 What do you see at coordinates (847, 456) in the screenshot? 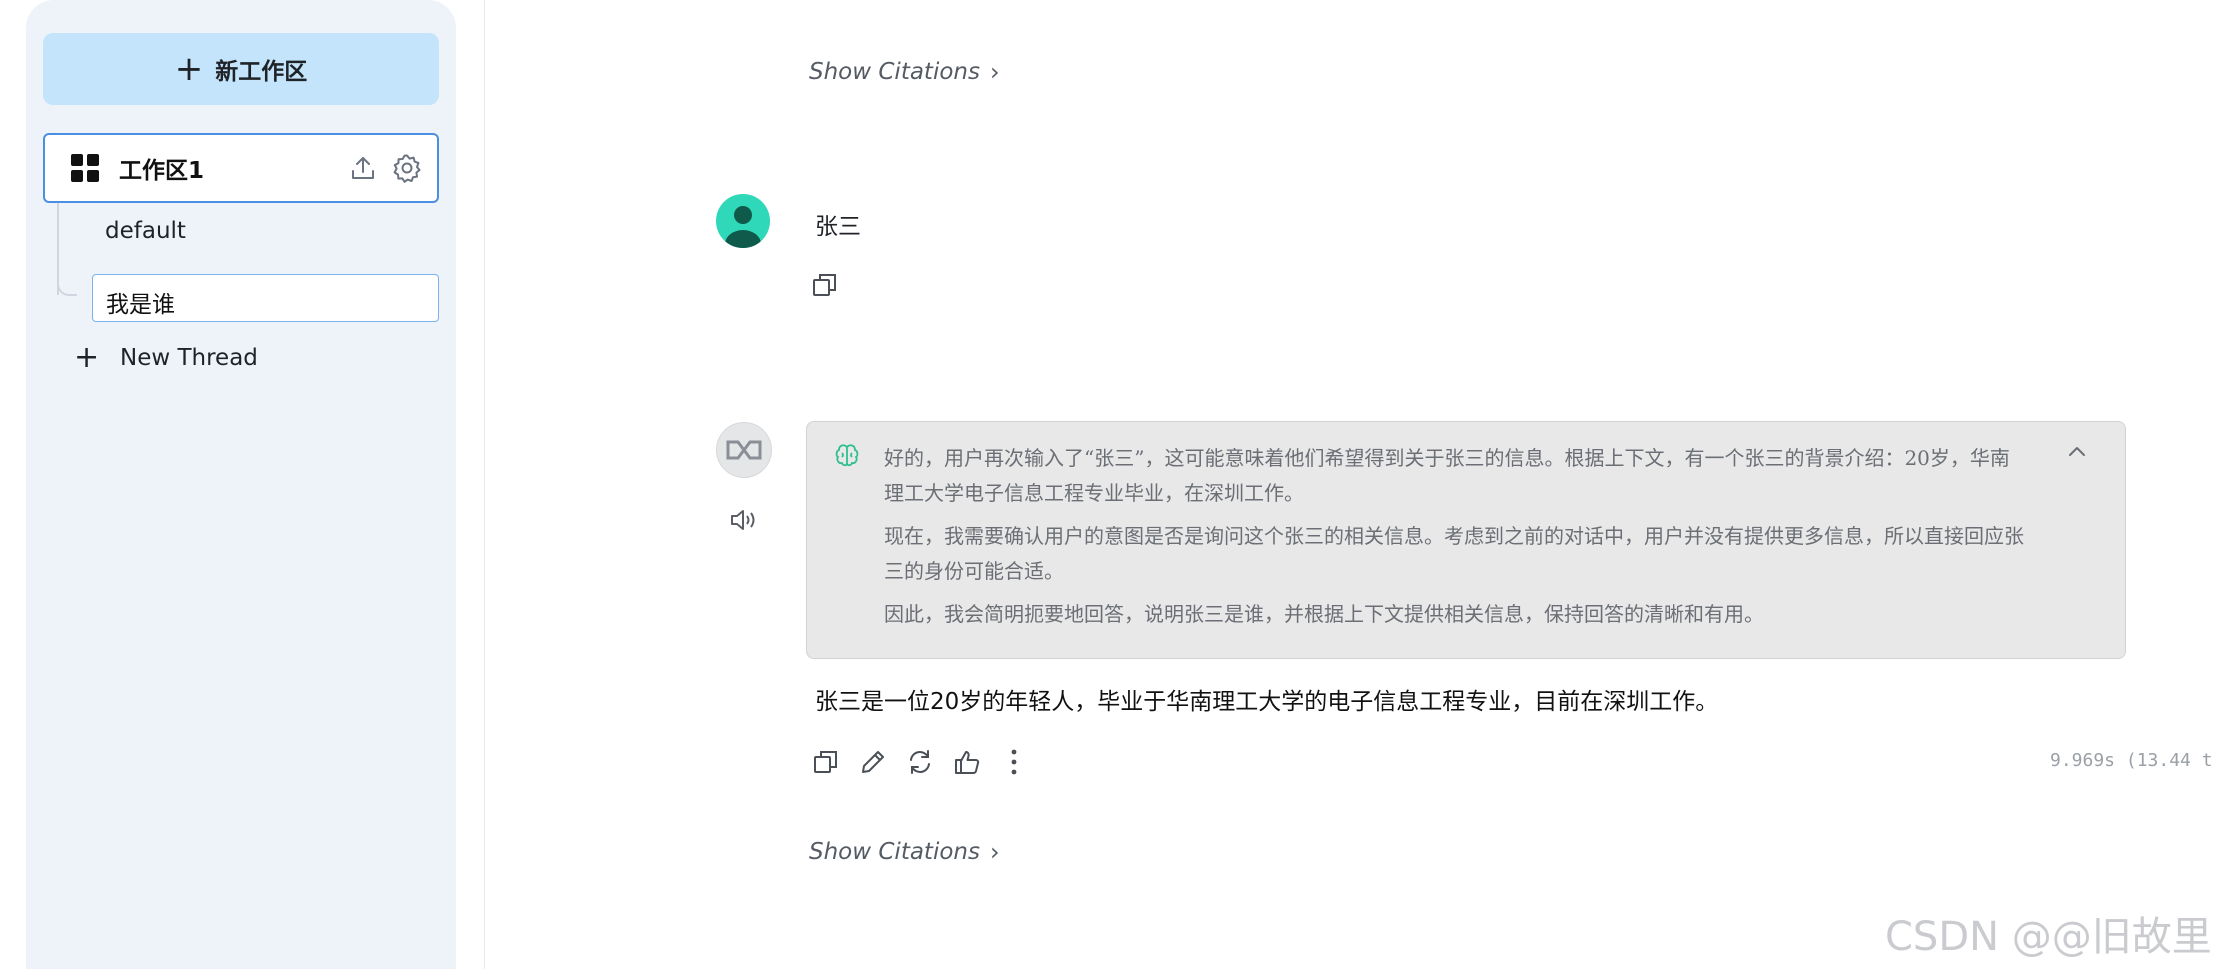
I see `brain-icon` at bounding box center [847, 456].